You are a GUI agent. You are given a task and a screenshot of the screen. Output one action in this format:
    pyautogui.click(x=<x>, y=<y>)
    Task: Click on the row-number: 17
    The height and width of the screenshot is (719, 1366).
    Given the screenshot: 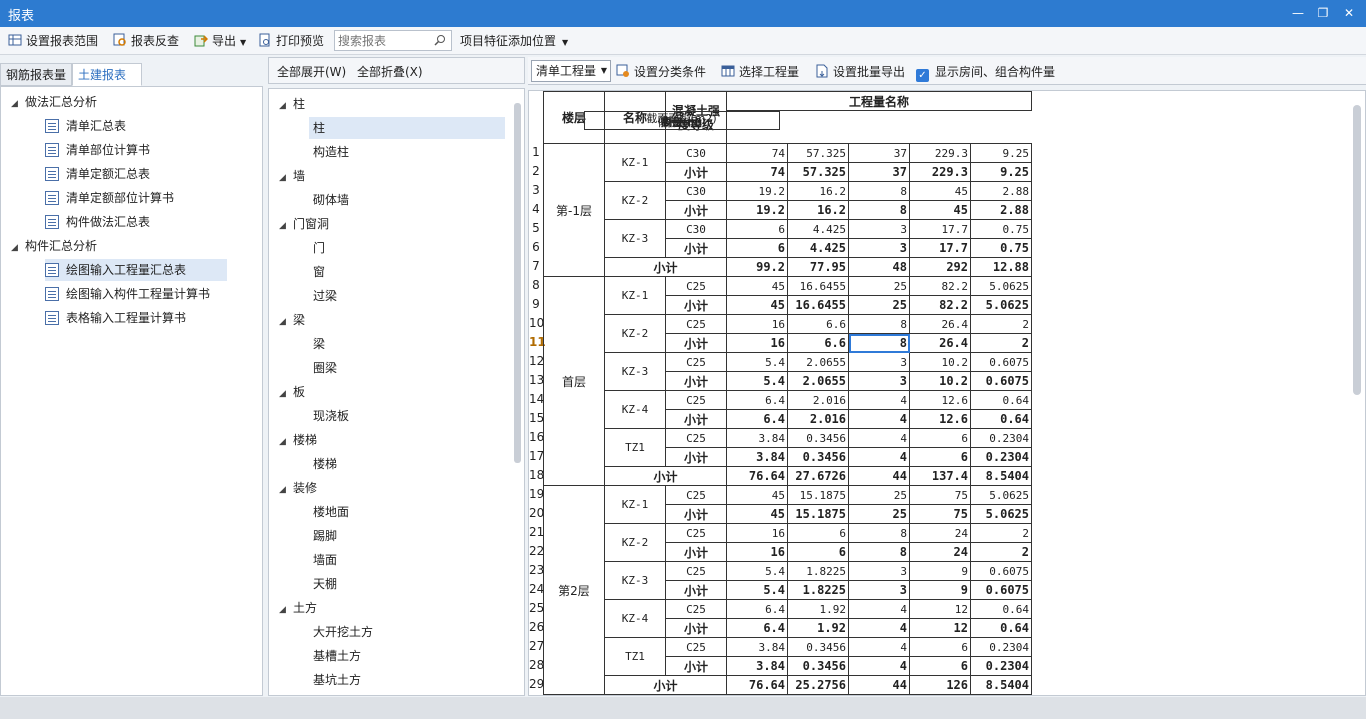 What is the action you would take?
    pyautogui.click(x=536, y=456)
    